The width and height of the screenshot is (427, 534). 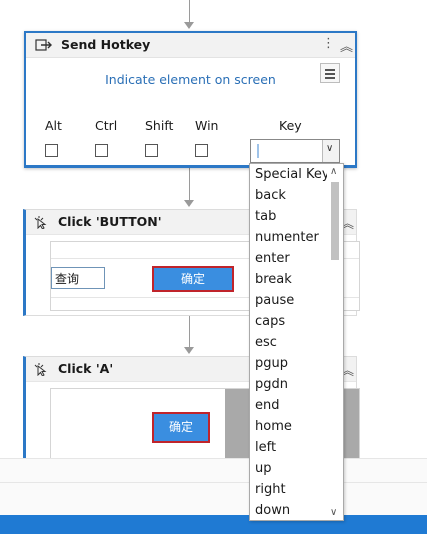 I want to click on key-option: left, so click(x=289, y=447).